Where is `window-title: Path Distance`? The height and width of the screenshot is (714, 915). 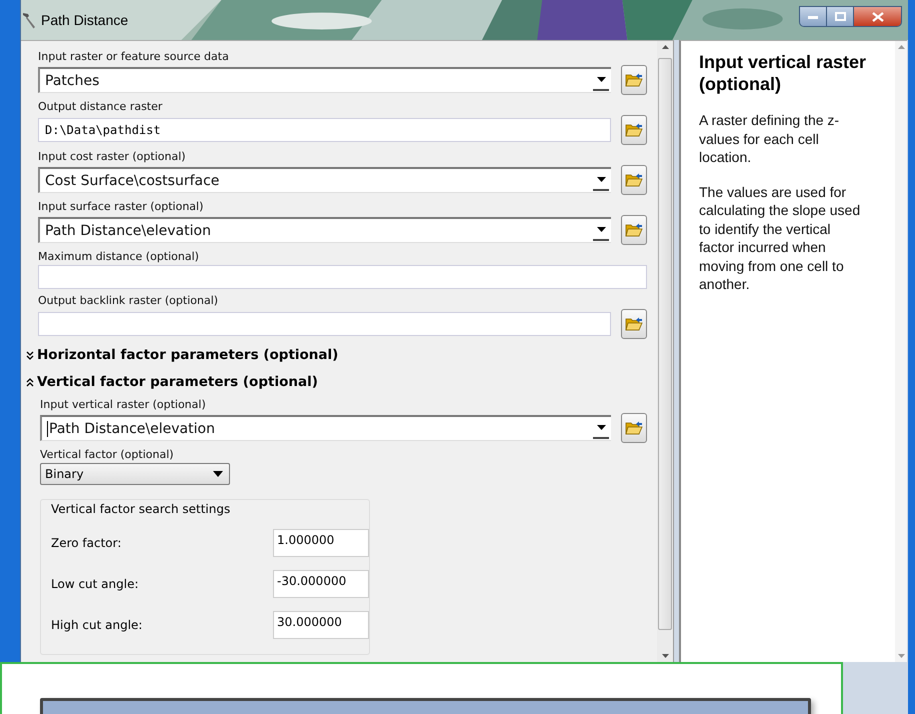 window-title: Path Distance is located at coordinates (84, 20).